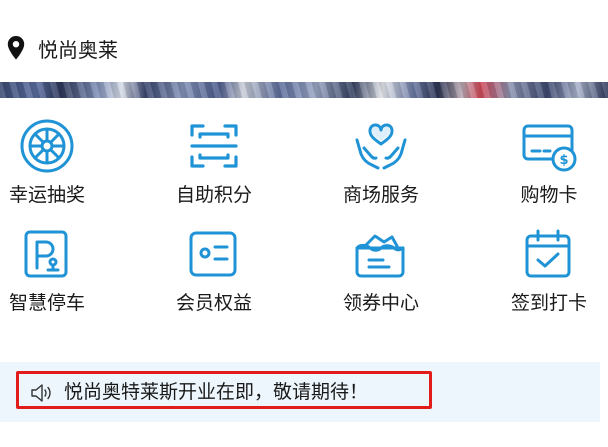  What do you see at coordinates (380, 256) in the screenshot?
I see `coupon-wallet-icon` at bounding box center [380, 256].